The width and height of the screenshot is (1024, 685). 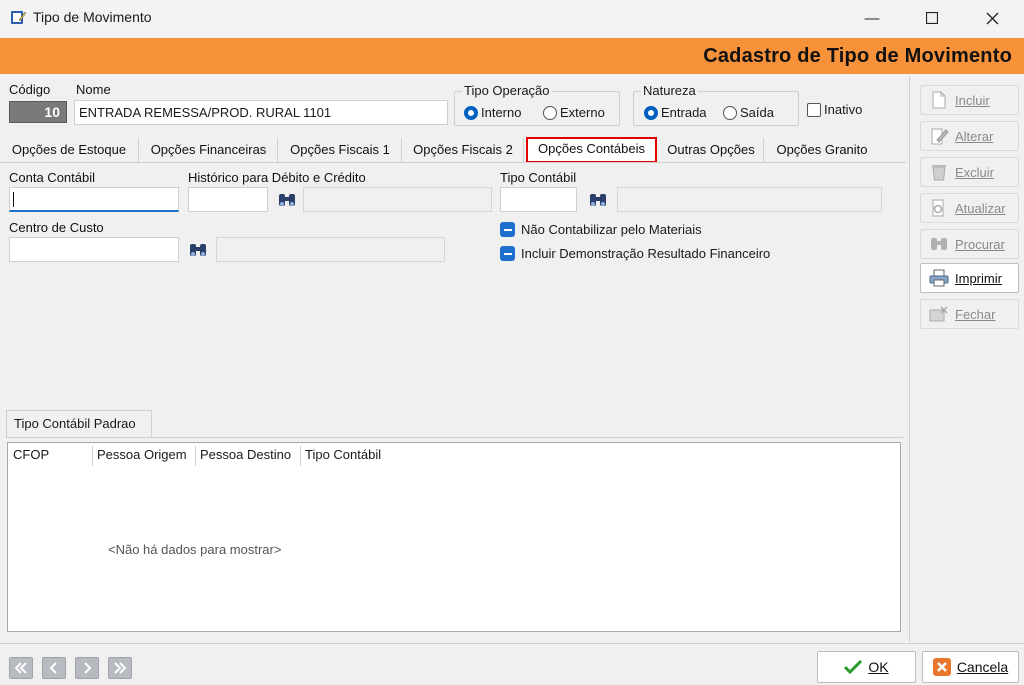 I want to click on radio-externo: Externo, so click(x=574, y=112).